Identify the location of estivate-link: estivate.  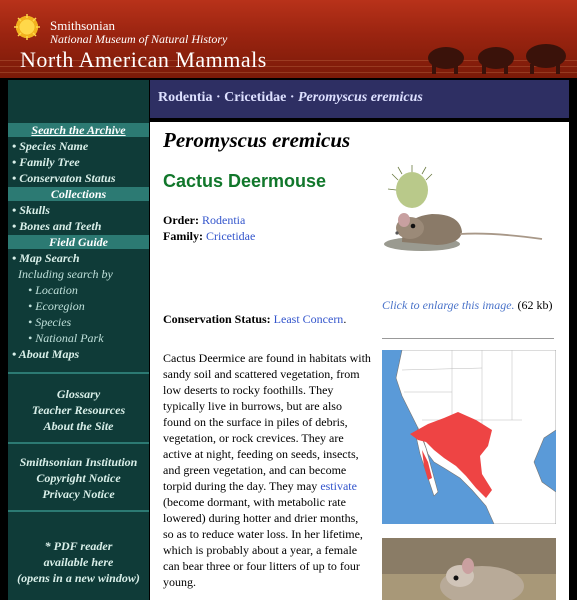
(338, 486).